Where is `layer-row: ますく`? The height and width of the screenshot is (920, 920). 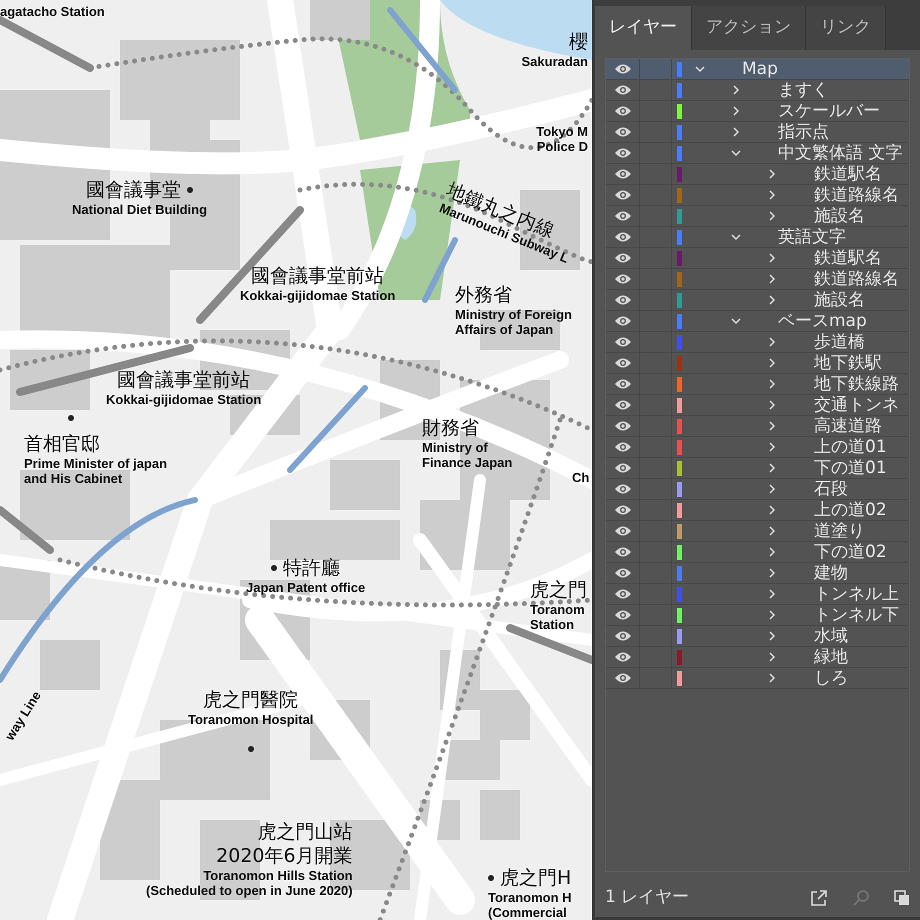 layer-row: ますく is located at coordinates (757, 90).